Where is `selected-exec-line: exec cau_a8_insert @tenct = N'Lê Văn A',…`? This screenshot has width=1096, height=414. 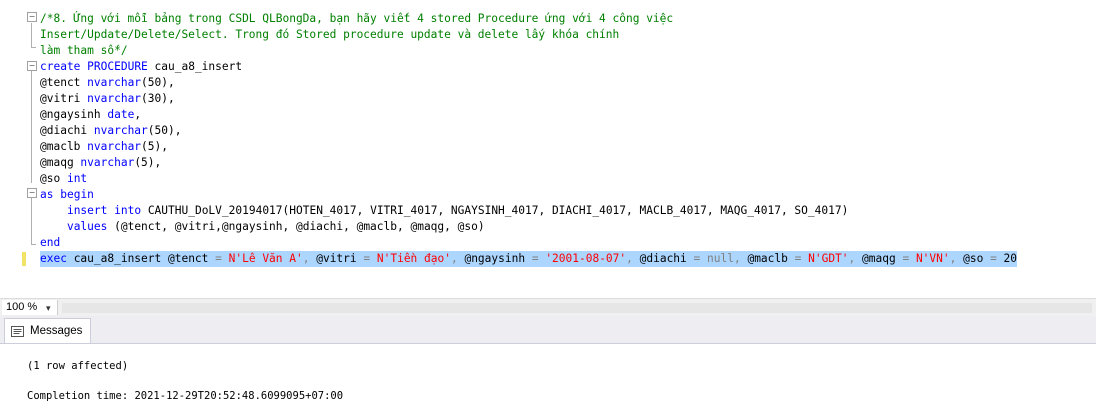
selected-exec-line: exec cau_a8_insert @tenct = N'Lê Văn A',… is located at coordinates (529, 259).